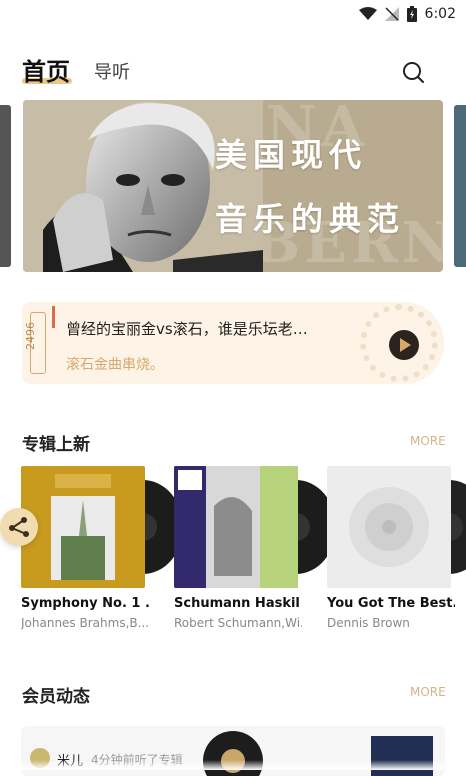 Image resolution: width=466 pixels, height=776 pixels. I want to click on status-bar: 6:02, so click(233, 14).